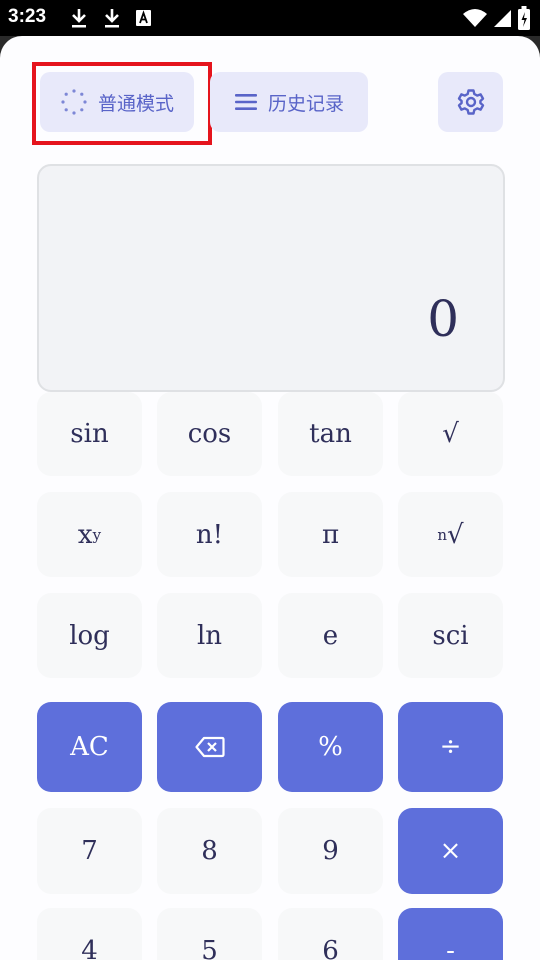  Describe the element at coordinates (450, 635) in the screenshot. I see `sci-key: sci` at that location.